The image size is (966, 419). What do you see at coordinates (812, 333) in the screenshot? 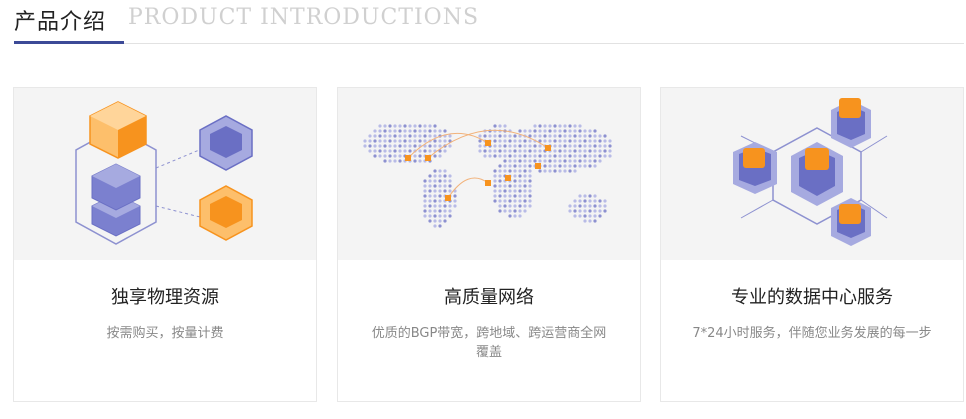
I see `card-description: 7*24小时服务，伴随您业务发展的每一步` at bounding box center [812, 333].